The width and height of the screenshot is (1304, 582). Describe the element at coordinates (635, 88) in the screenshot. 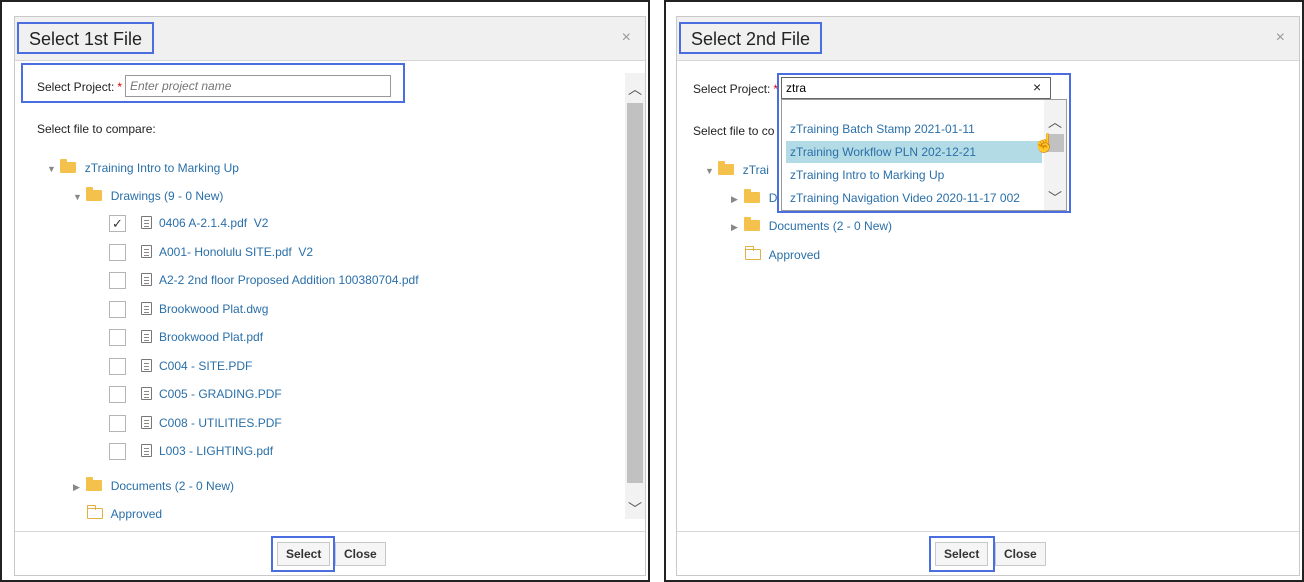

I see `scroll-up-icon: ︿` at that location.